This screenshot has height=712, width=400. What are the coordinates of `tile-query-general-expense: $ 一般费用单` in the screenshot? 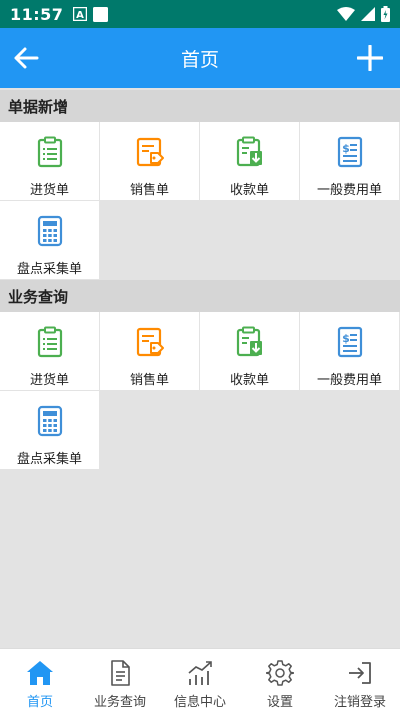 It's located at (349, 351).